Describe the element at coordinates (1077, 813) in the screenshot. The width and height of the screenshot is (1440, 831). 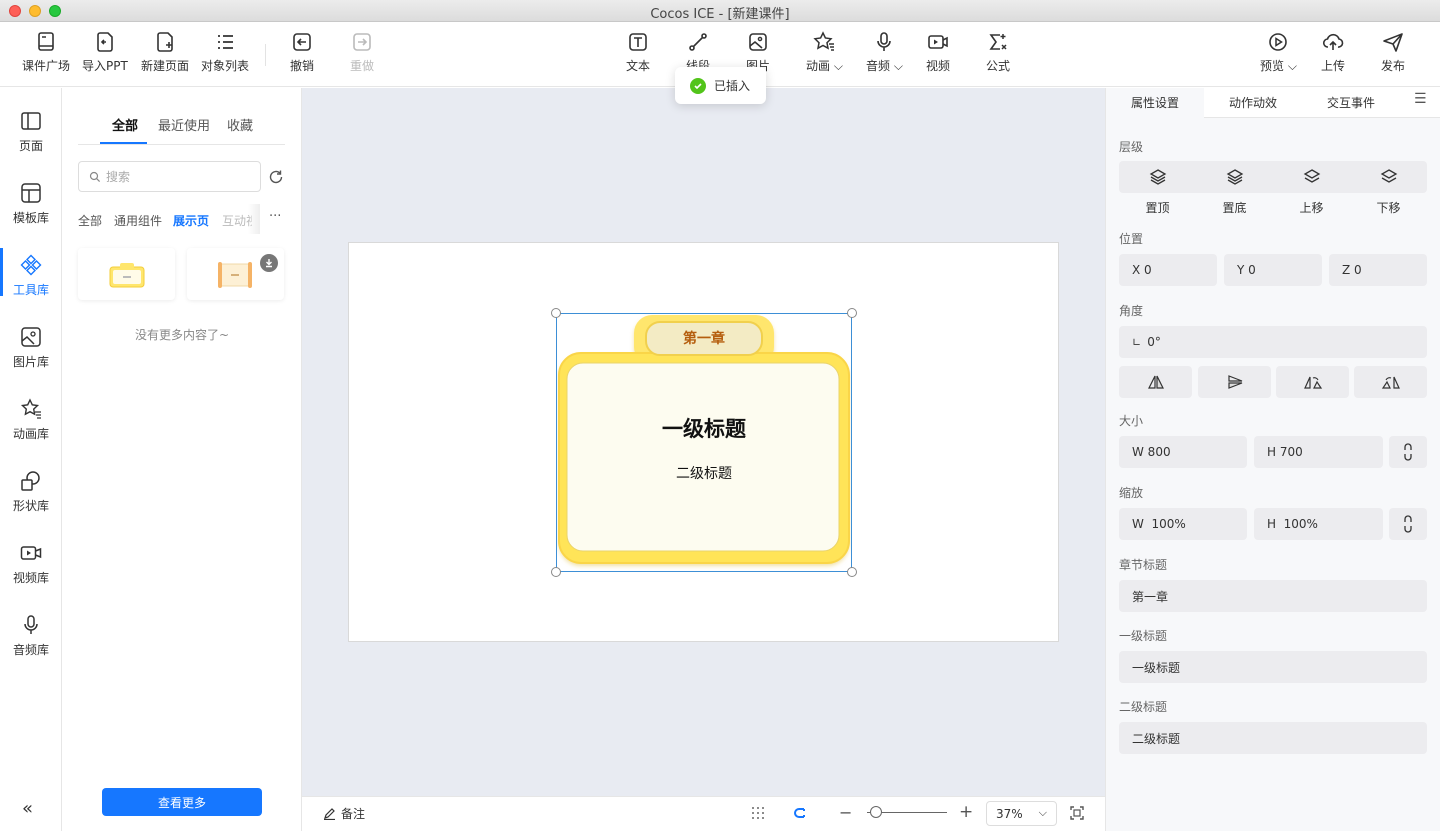
I see `fit-screen-icon` at that location.